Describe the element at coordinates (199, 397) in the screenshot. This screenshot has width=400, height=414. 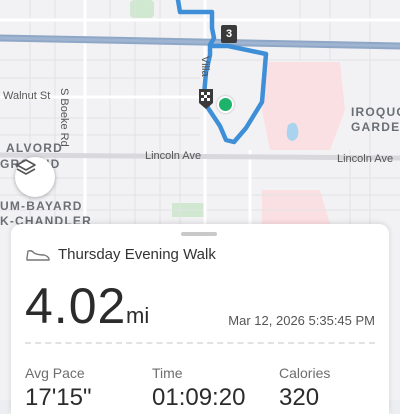
I see `time-value: 01:09:20` at that location.